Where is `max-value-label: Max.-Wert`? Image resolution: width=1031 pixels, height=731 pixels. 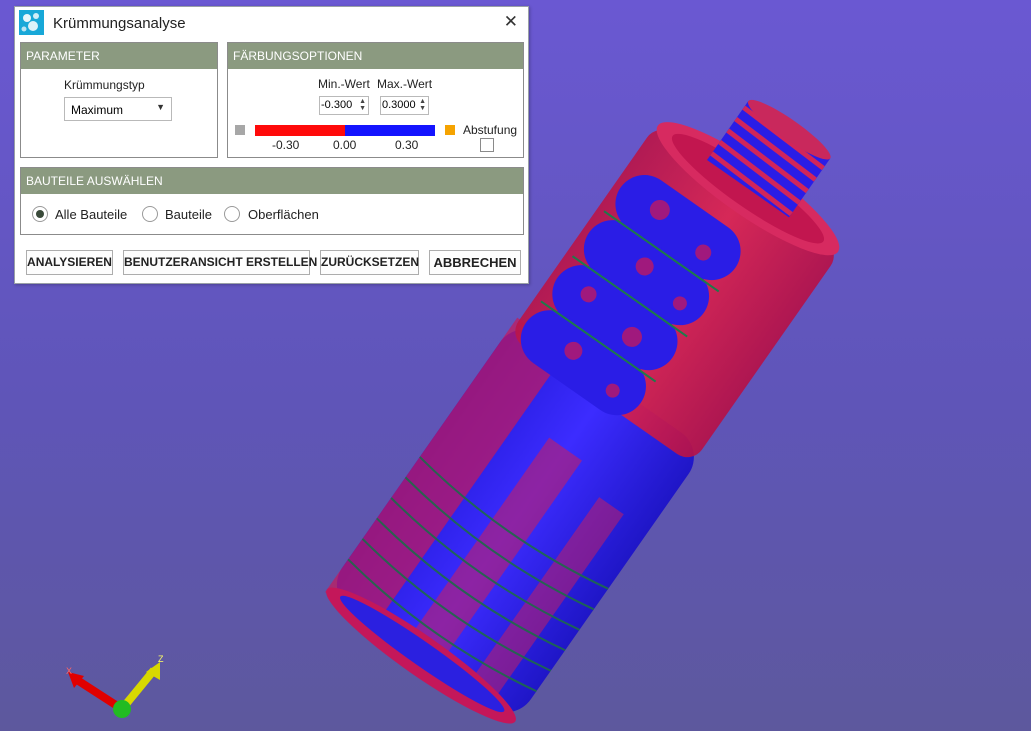
max-value-label: Max.-Wert is located at coordinates (405, 84).